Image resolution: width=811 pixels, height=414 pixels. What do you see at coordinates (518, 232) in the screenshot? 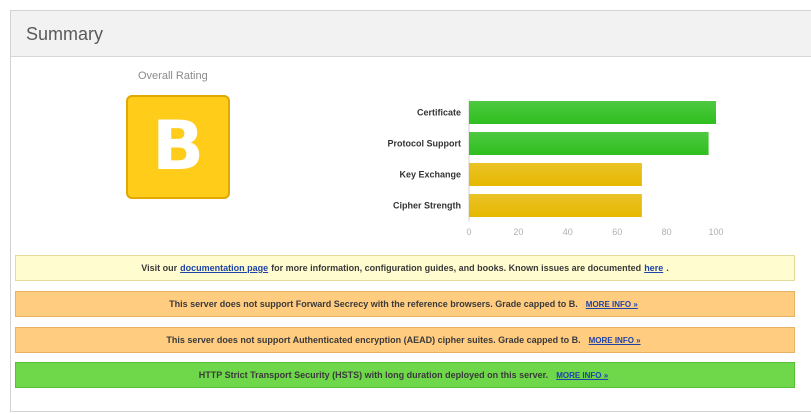
I see `tick-label-20: 20` at bounding box center [518, 232].